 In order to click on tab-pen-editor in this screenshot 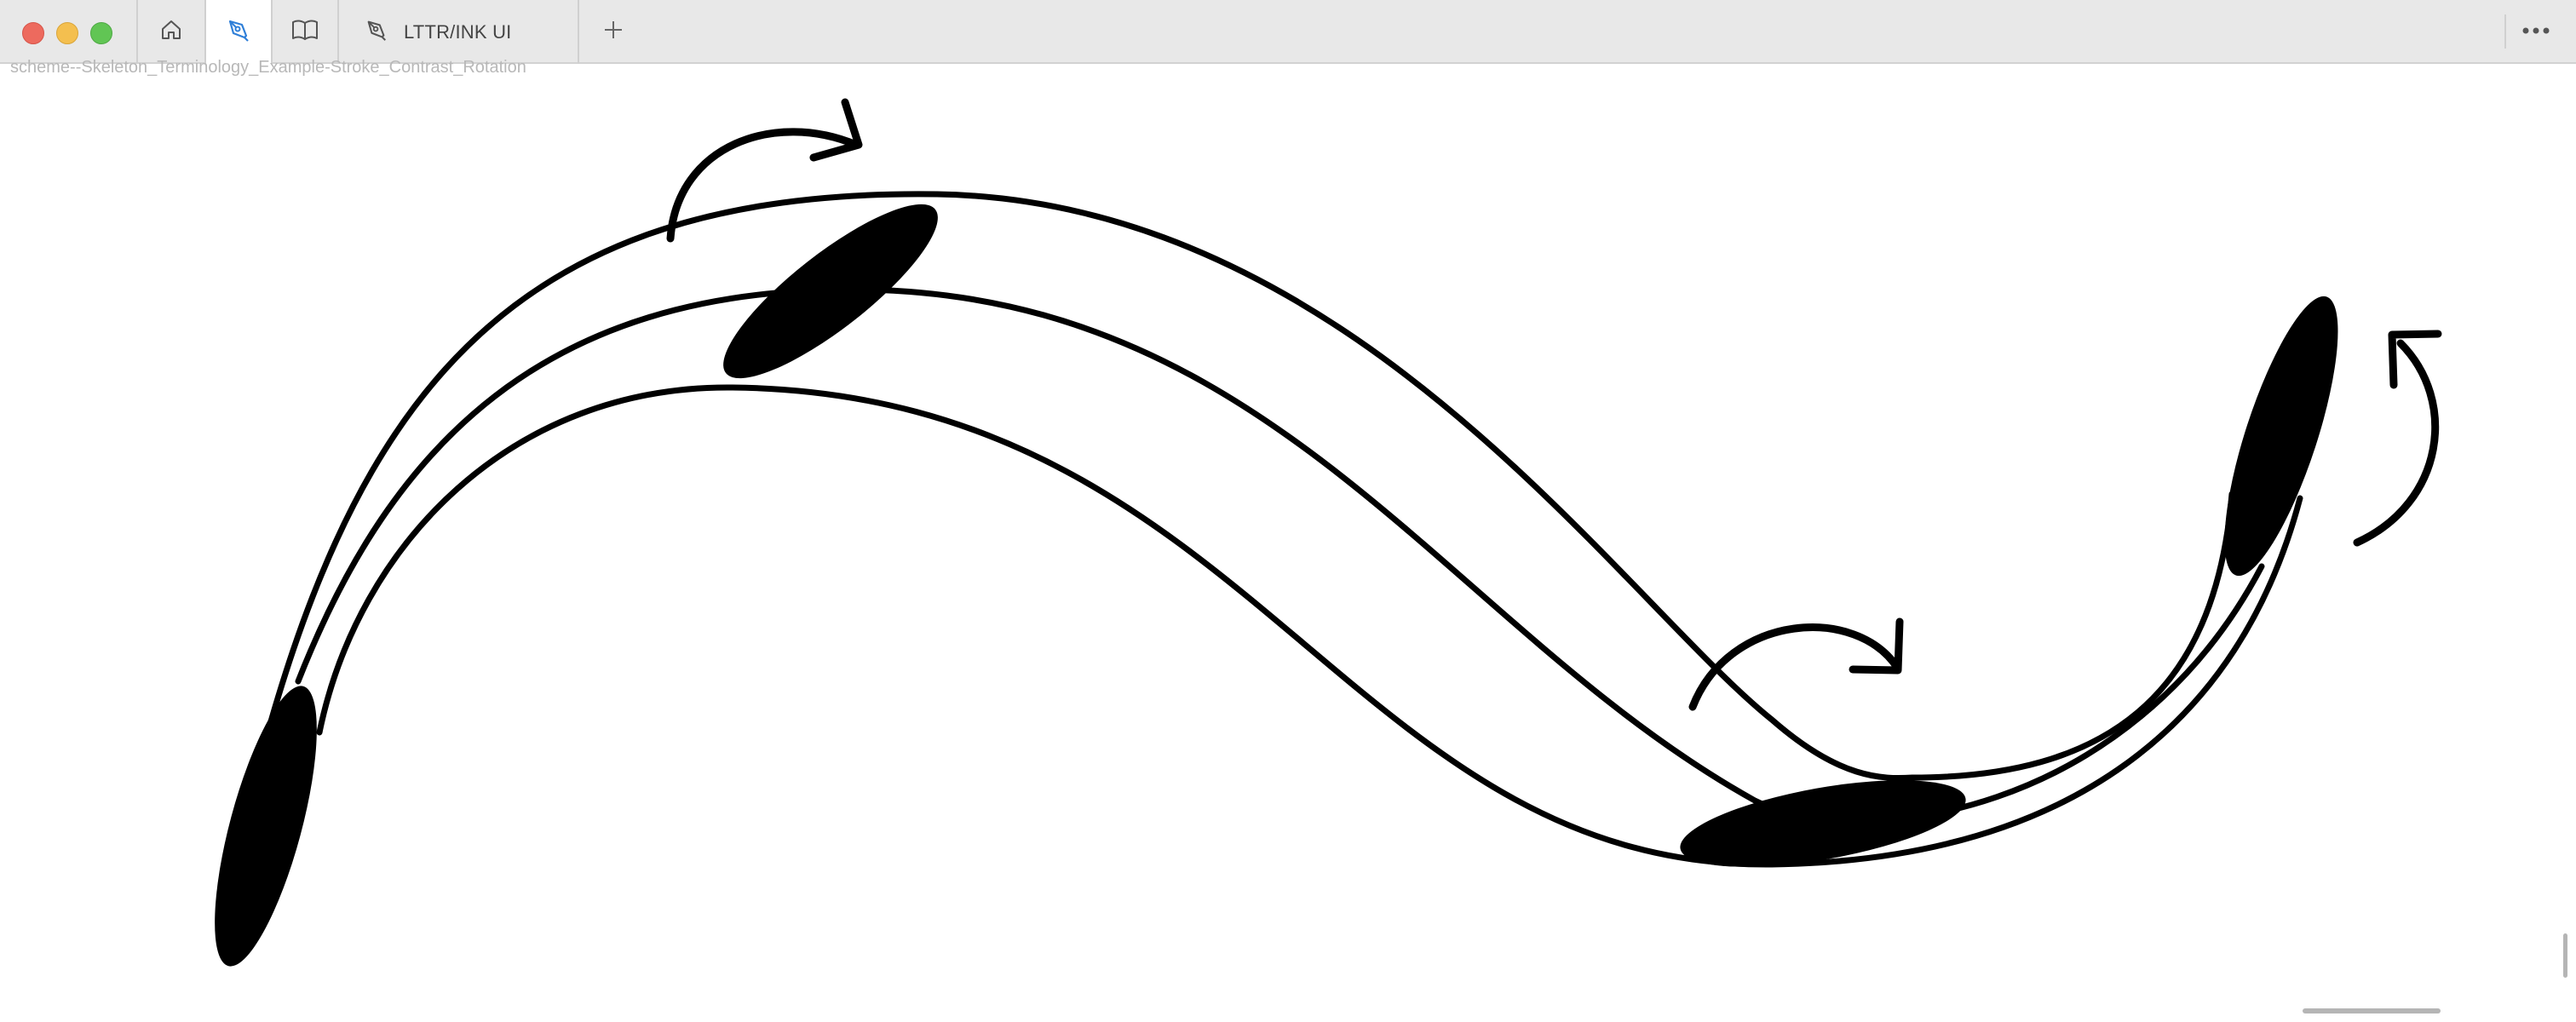, I will do `click(240, 32)`.